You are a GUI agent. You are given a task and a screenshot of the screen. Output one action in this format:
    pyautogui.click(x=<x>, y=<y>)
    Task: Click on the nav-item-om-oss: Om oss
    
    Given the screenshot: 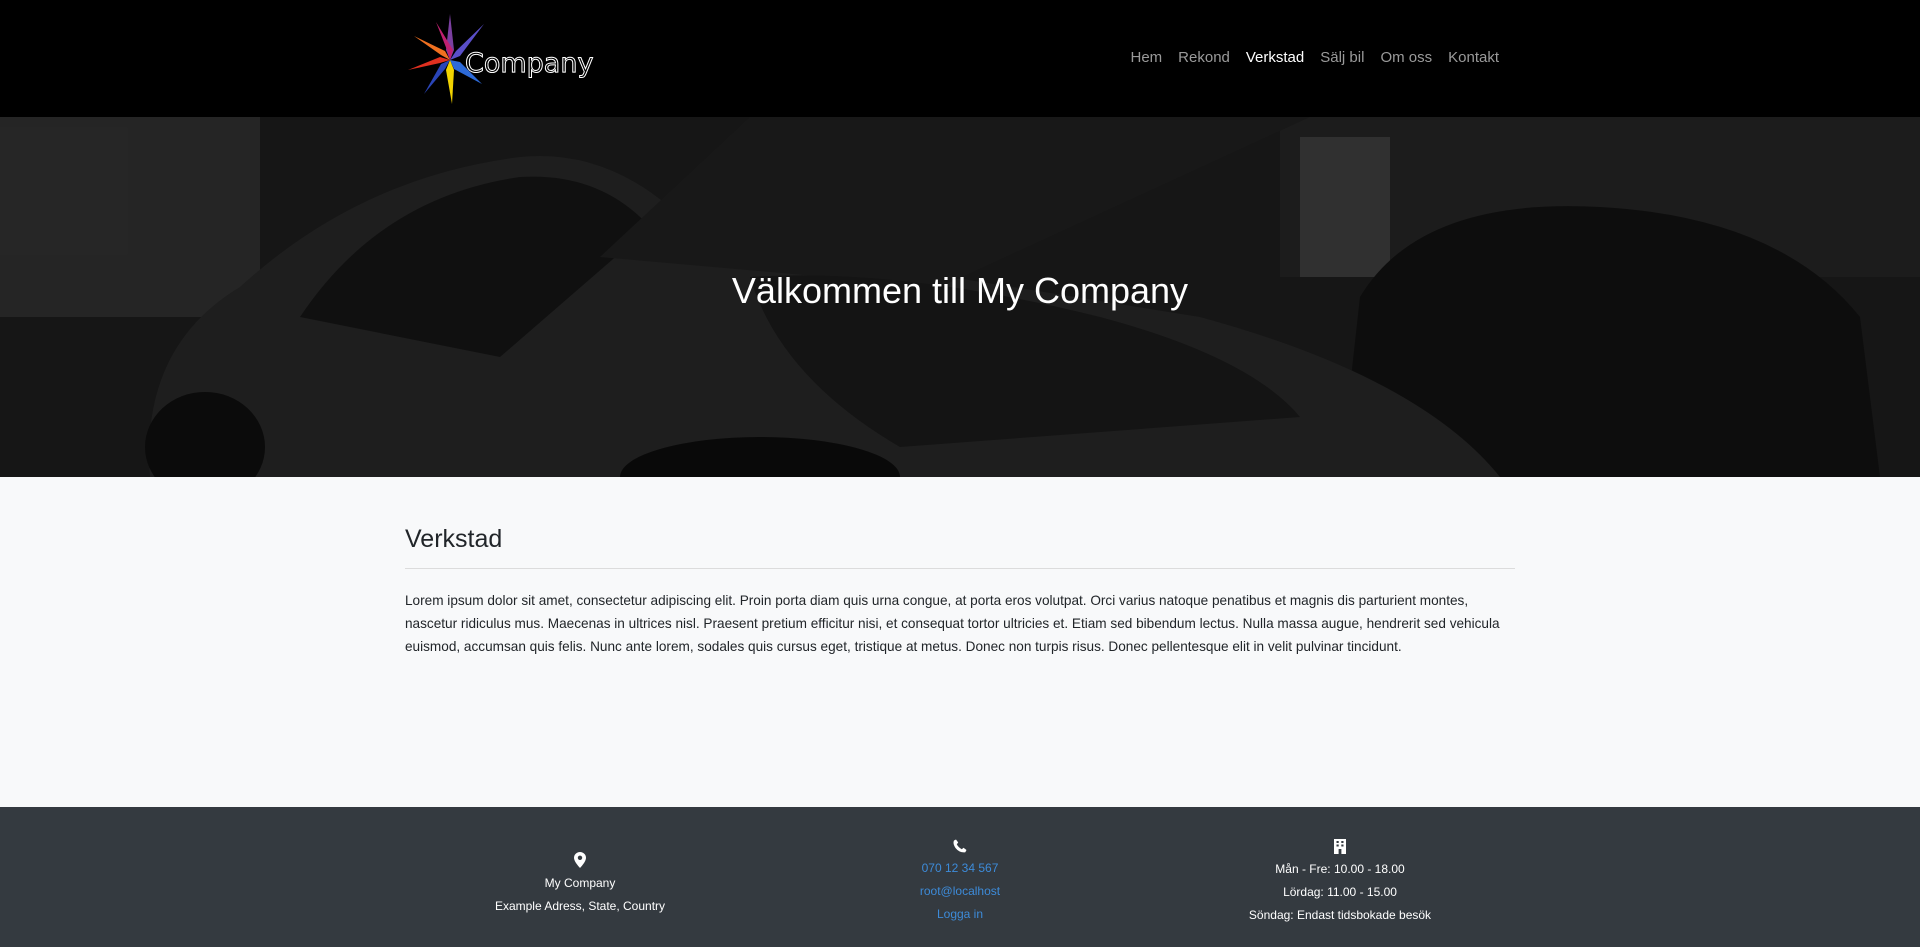 What is the action you would take?
    pyautogui.click(x=1406, y=57)
    